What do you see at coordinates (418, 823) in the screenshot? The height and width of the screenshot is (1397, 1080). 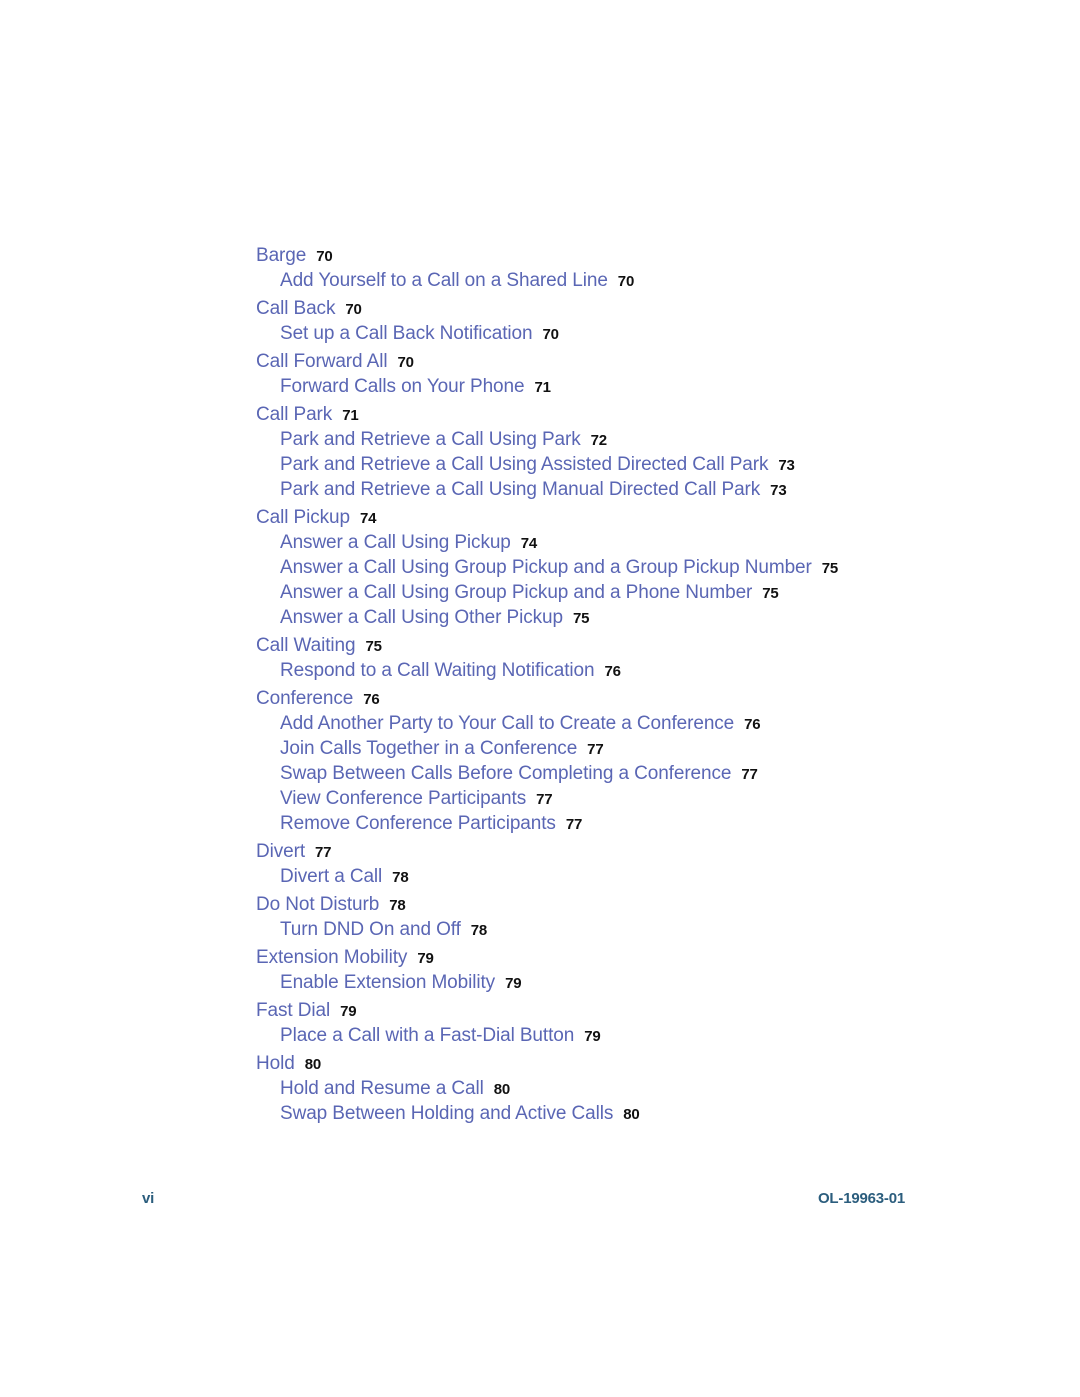 I see `toc-entry-title: Remove Conference Participants` at bounding box center [418, 823].